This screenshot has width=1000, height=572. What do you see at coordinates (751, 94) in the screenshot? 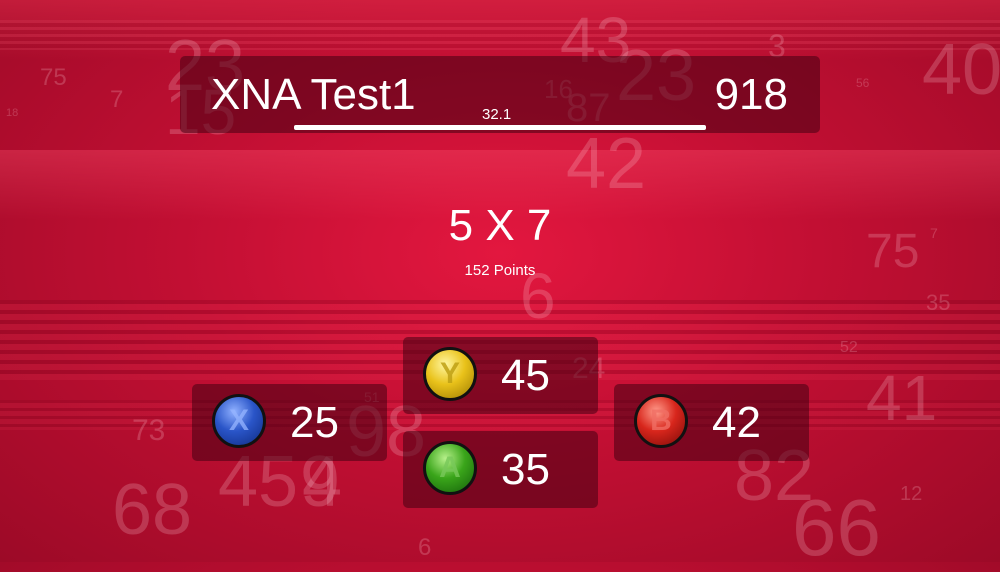
I see `score-value: 918` at bounding box center [751, 94].